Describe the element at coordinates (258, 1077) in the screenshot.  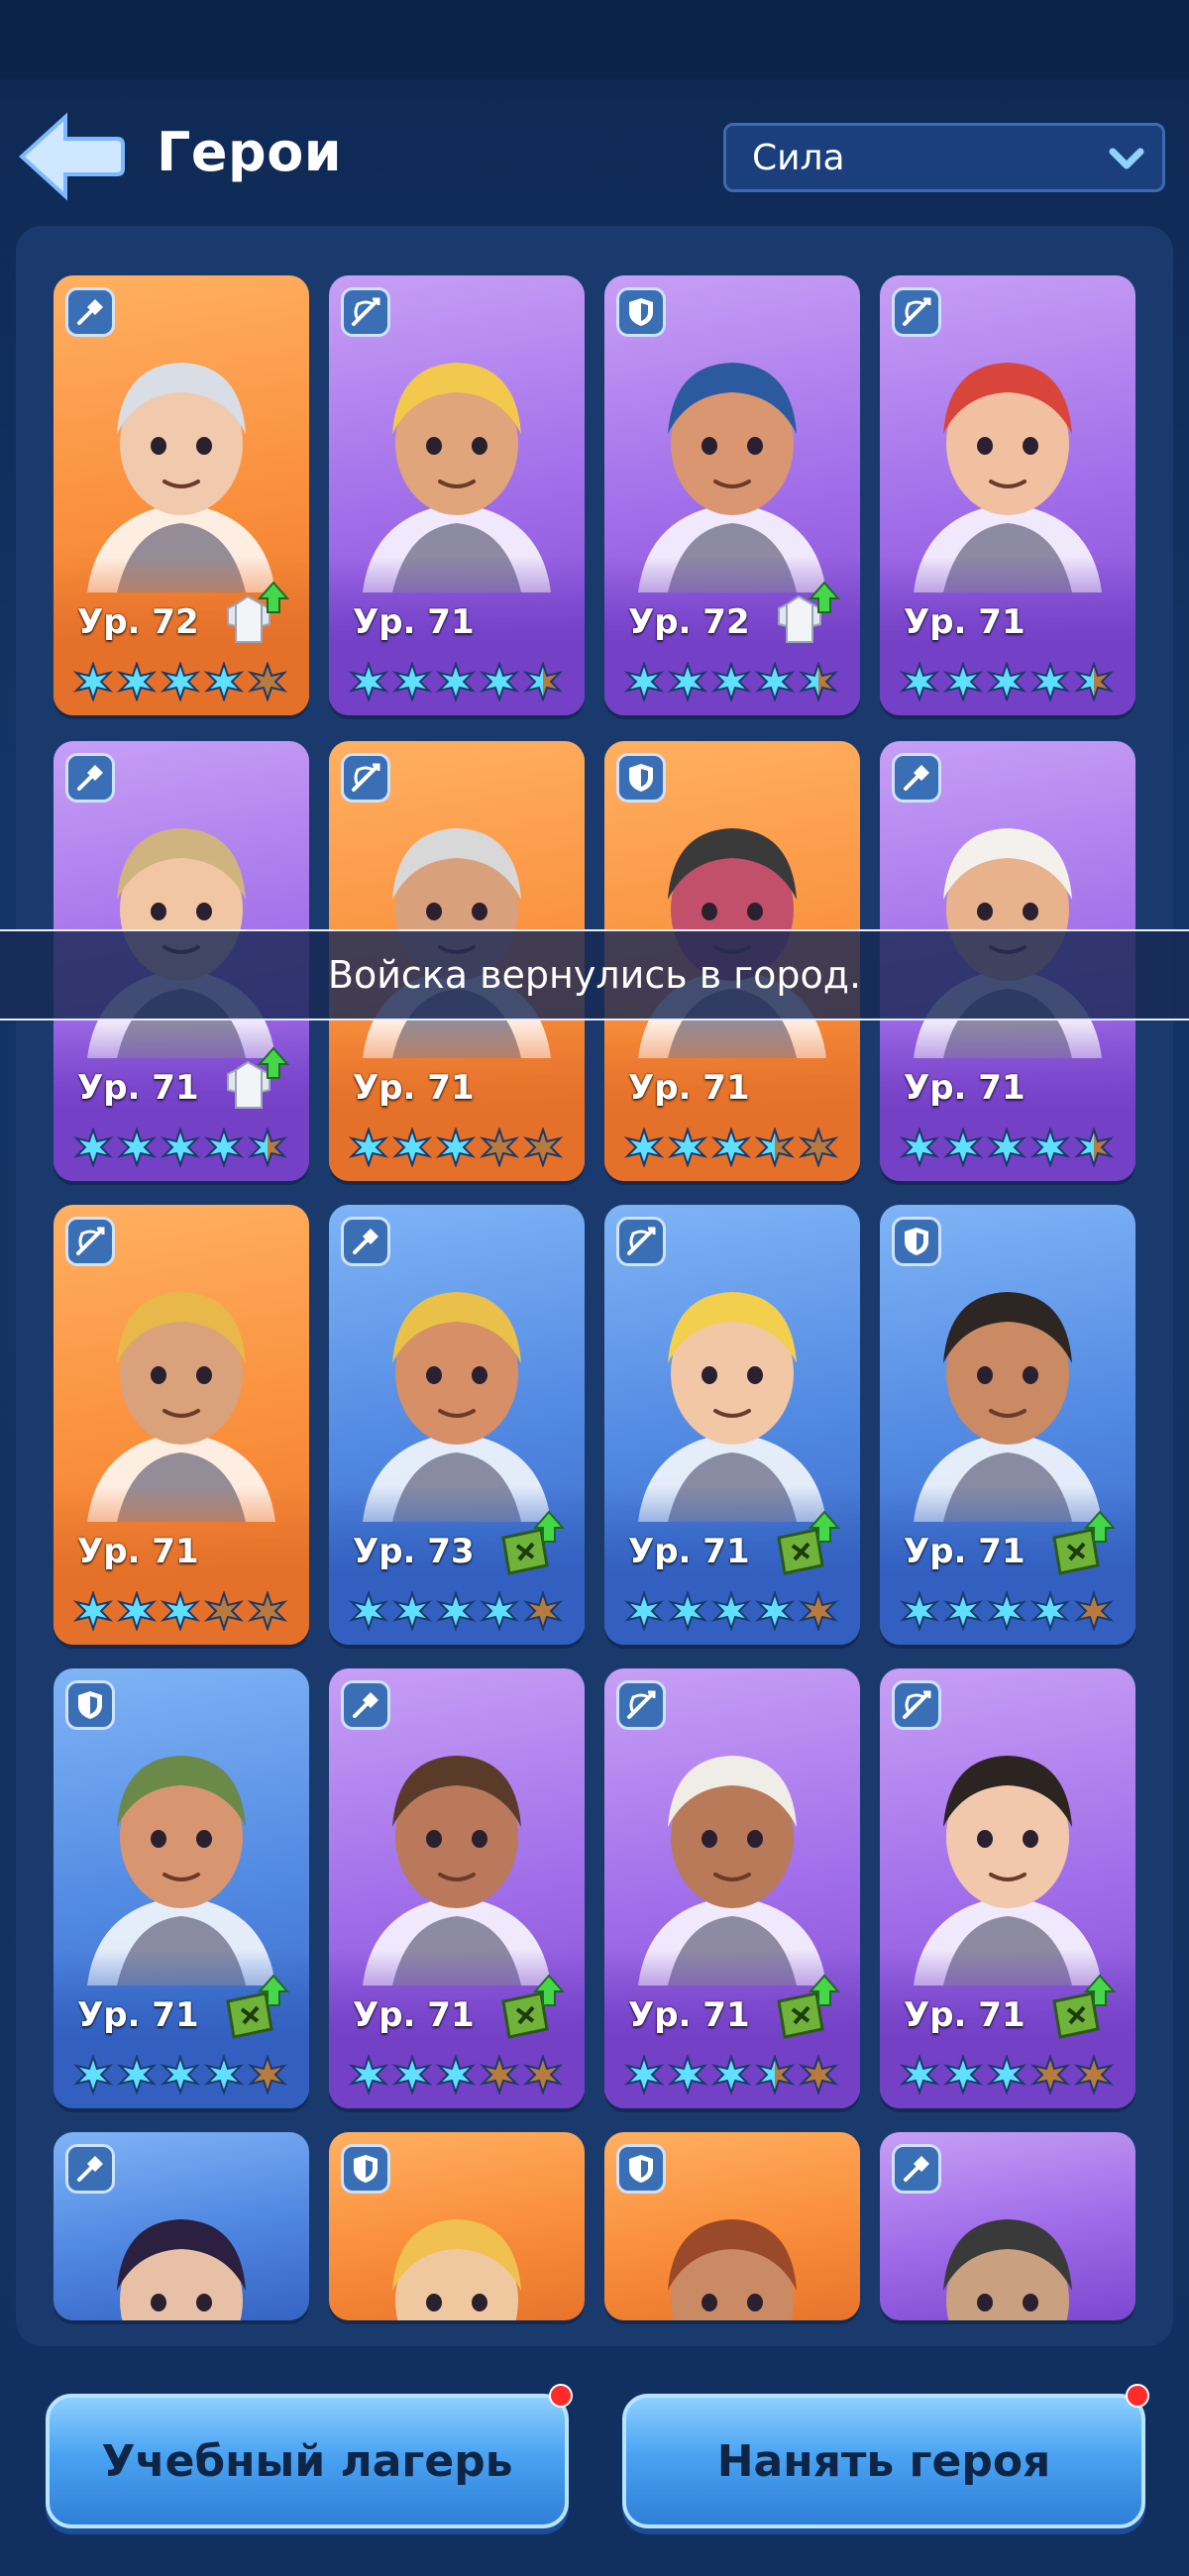
I see `coat-upgrade-icon` at that location.